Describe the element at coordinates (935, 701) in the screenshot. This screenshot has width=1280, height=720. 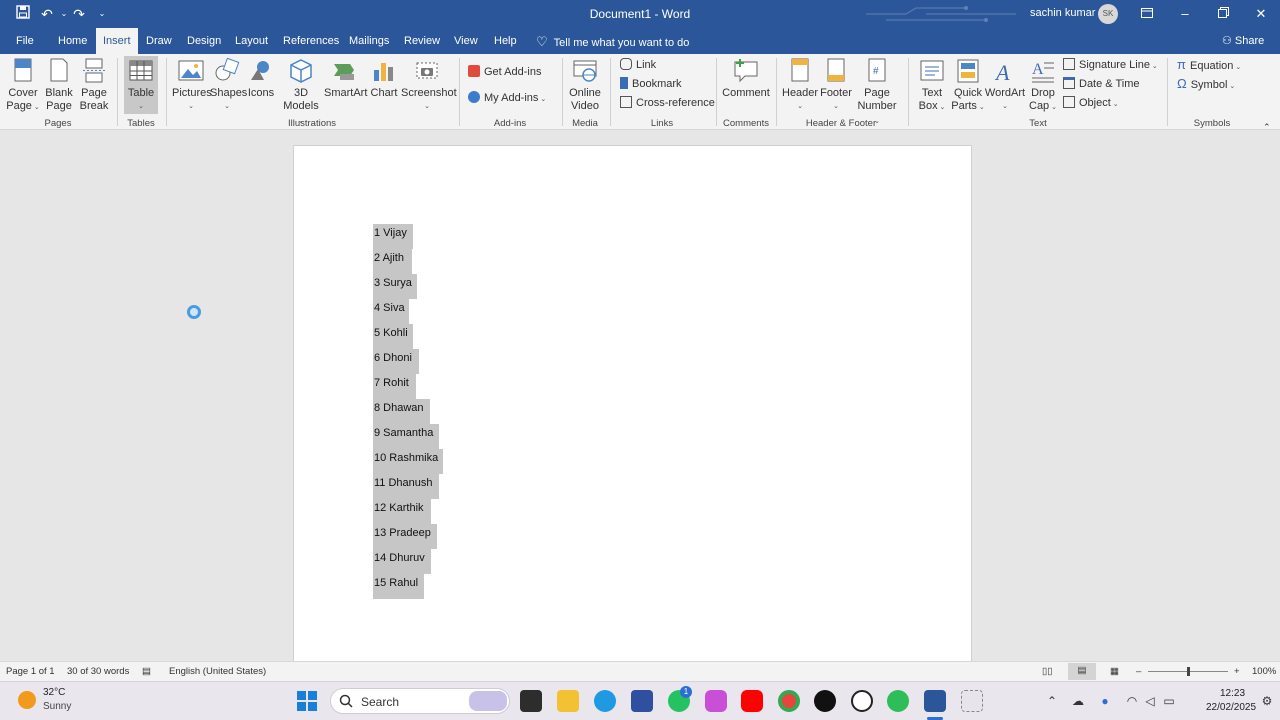
I see `word-icon` at that location.